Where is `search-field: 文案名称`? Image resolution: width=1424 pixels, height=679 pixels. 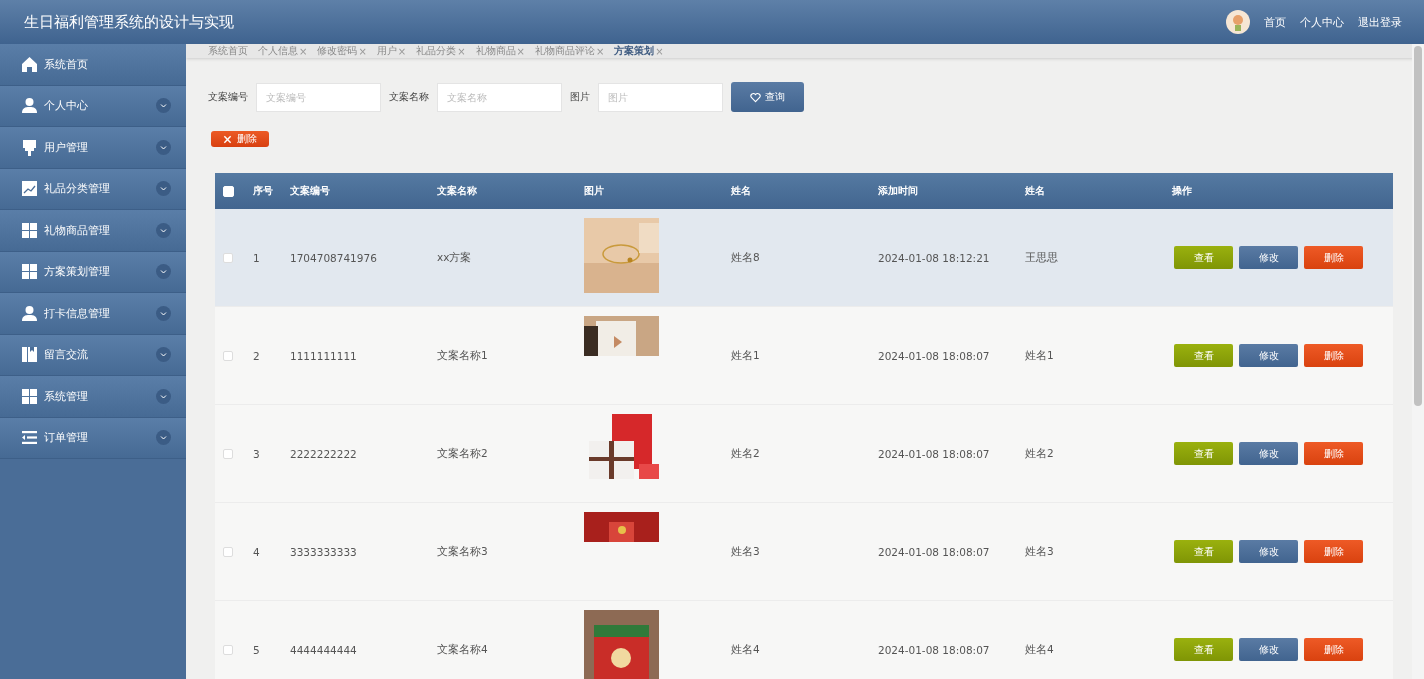 search-field: 文案名称 is located at coordinates (499, 97).